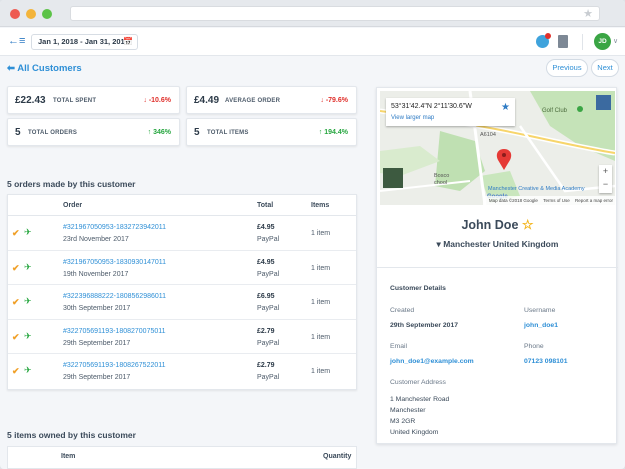 The width and height of the screenshot is (625, 469). I want to click on map-marker-icon: ▾, so click(438, 244).